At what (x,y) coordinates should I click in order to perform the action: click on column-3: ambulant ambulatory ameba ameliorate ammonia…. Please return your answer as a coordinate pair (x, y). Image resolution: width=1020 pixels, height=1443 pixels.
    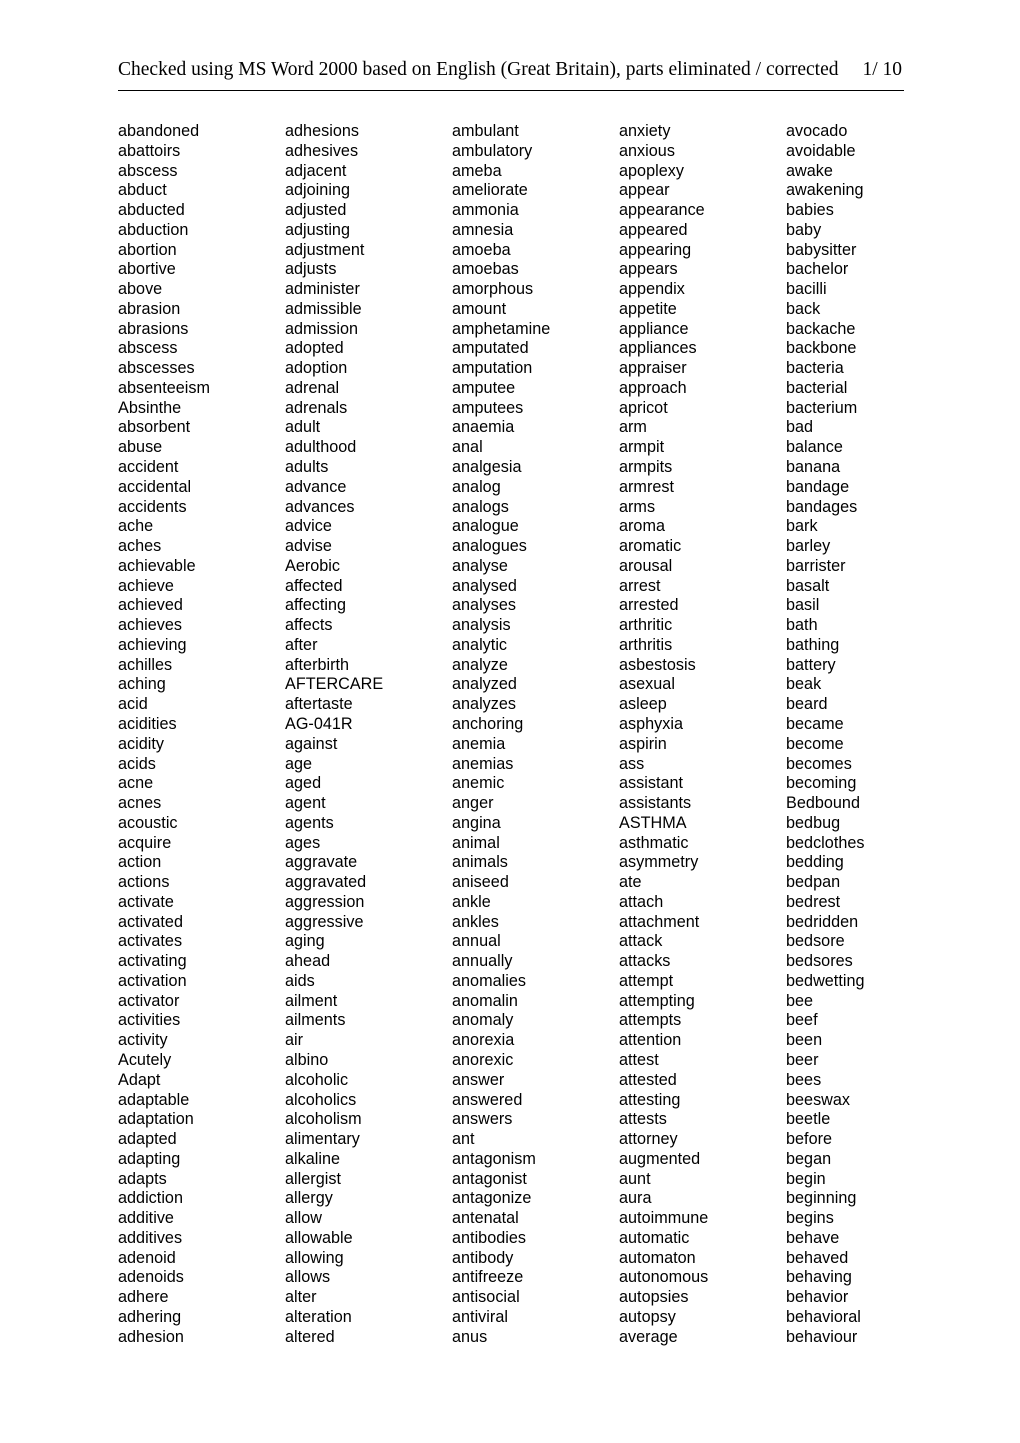
    Looking at the image, I should click on (535, 734).